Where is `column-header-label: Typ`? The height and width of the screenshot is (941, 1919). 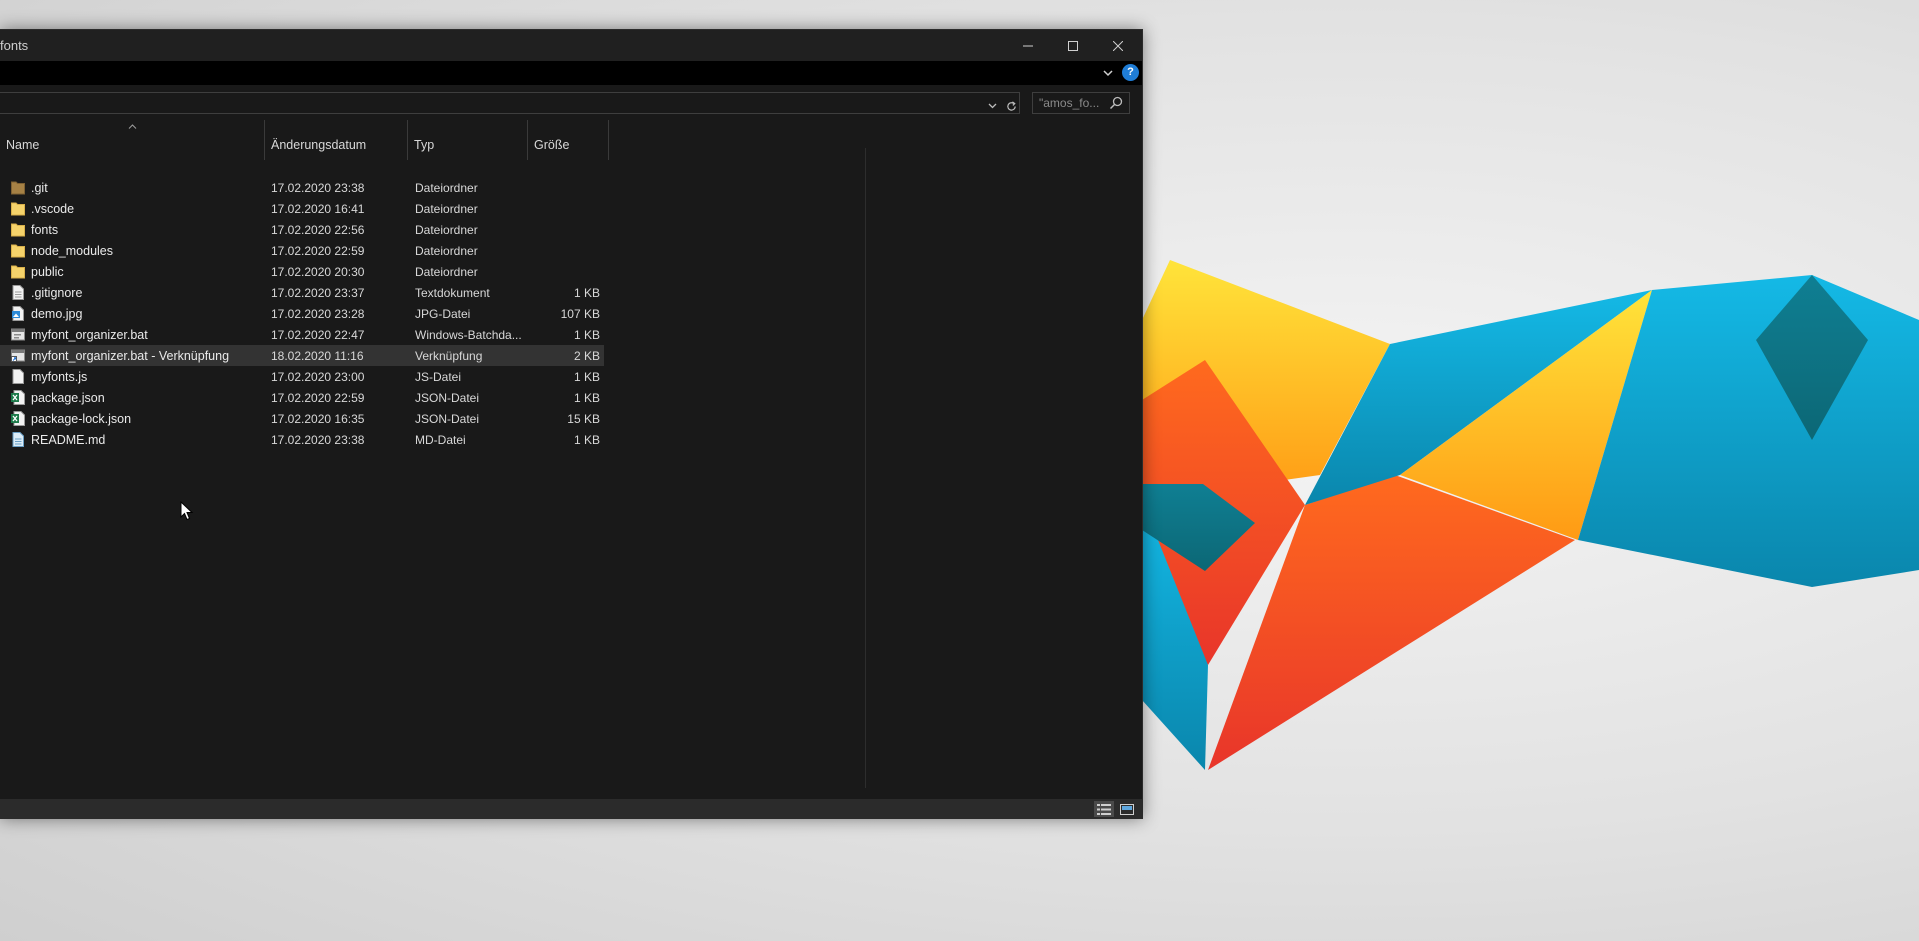 column-header-label: Typ is located at coordinates (424, 145).